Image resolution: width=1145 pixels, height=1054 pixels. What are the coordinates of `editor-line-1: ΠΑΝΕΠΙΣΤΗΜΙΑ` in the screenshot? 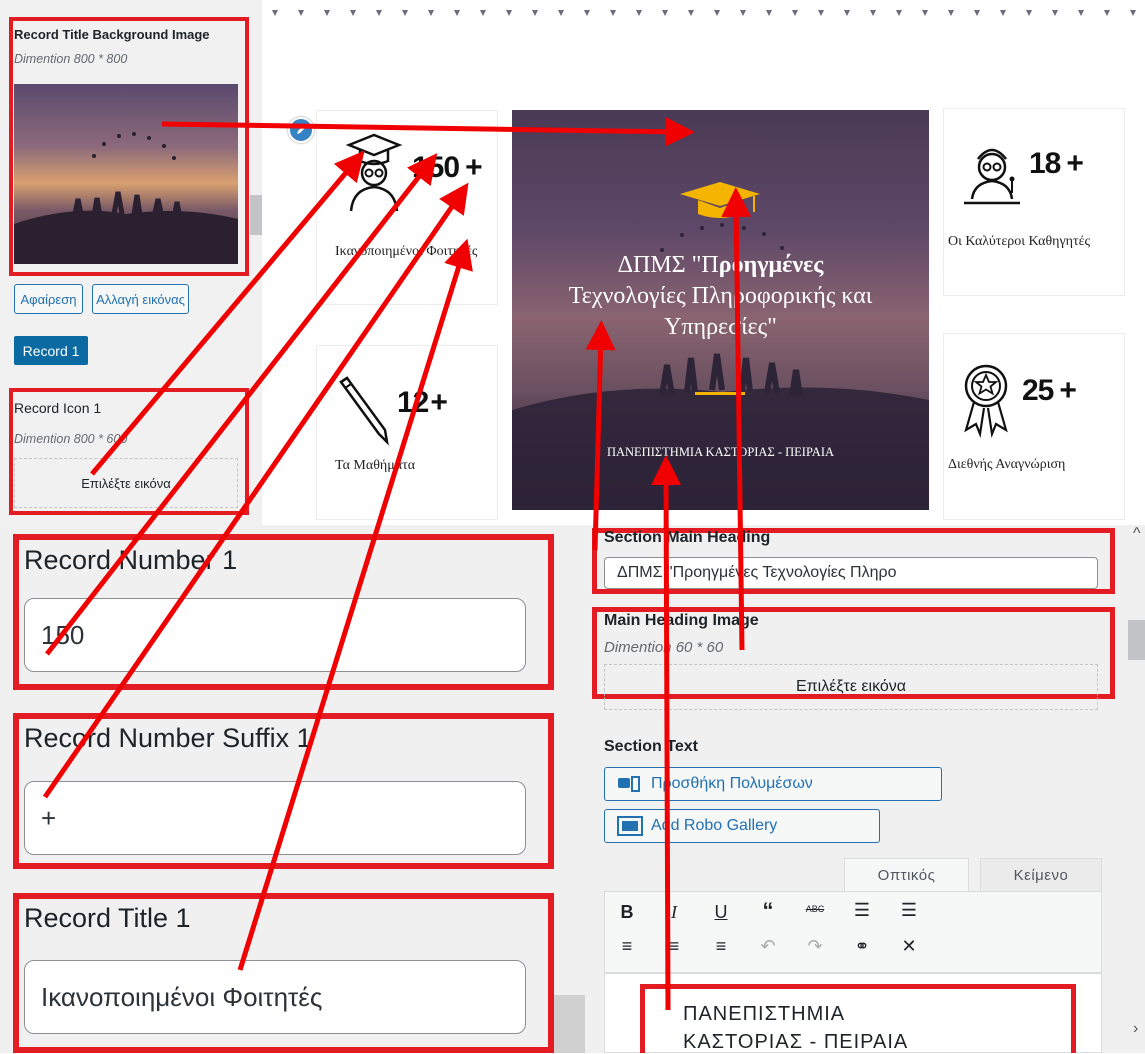 It's located at (764, 1014).